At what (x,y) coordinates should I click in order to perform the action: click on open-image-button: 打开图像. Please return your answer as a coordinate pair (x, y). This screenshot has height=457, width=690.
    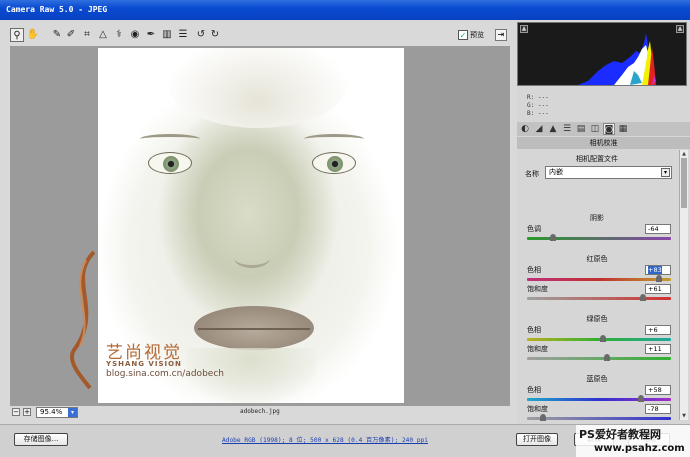
    Looking at the image, I should click on (537, 439).